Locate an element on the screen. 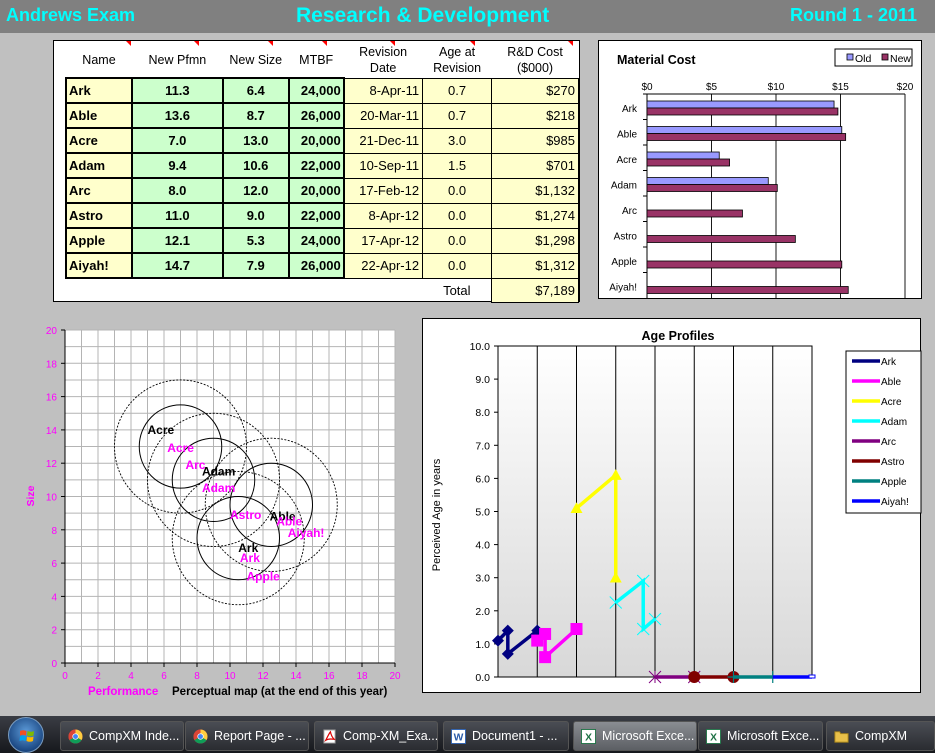 This screenshot has height=753, width=935. y-tick-label: Apple is located at coordinates (624, 262).